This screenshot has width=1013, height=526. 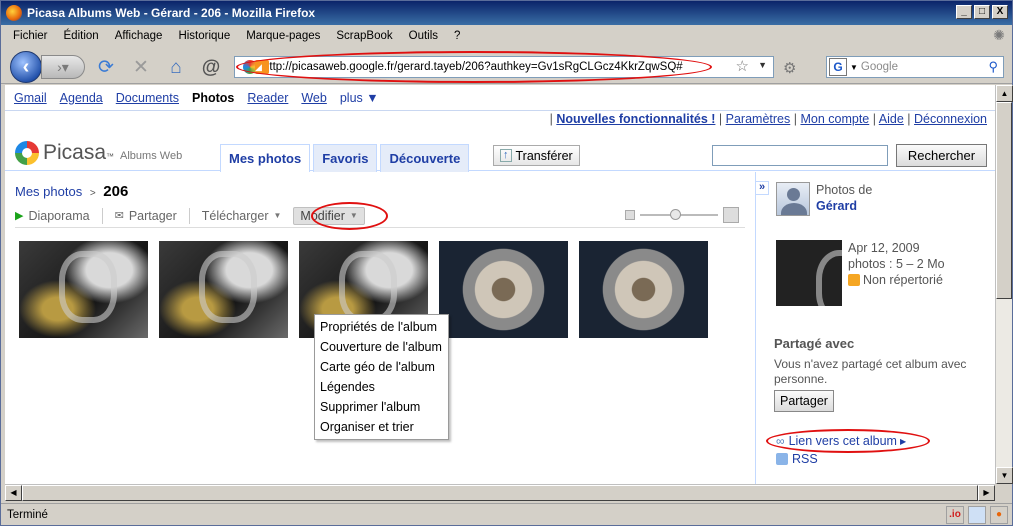 I want to click on menu-item-delete-album: Supprimer l'album, so click(x=381, y=407).